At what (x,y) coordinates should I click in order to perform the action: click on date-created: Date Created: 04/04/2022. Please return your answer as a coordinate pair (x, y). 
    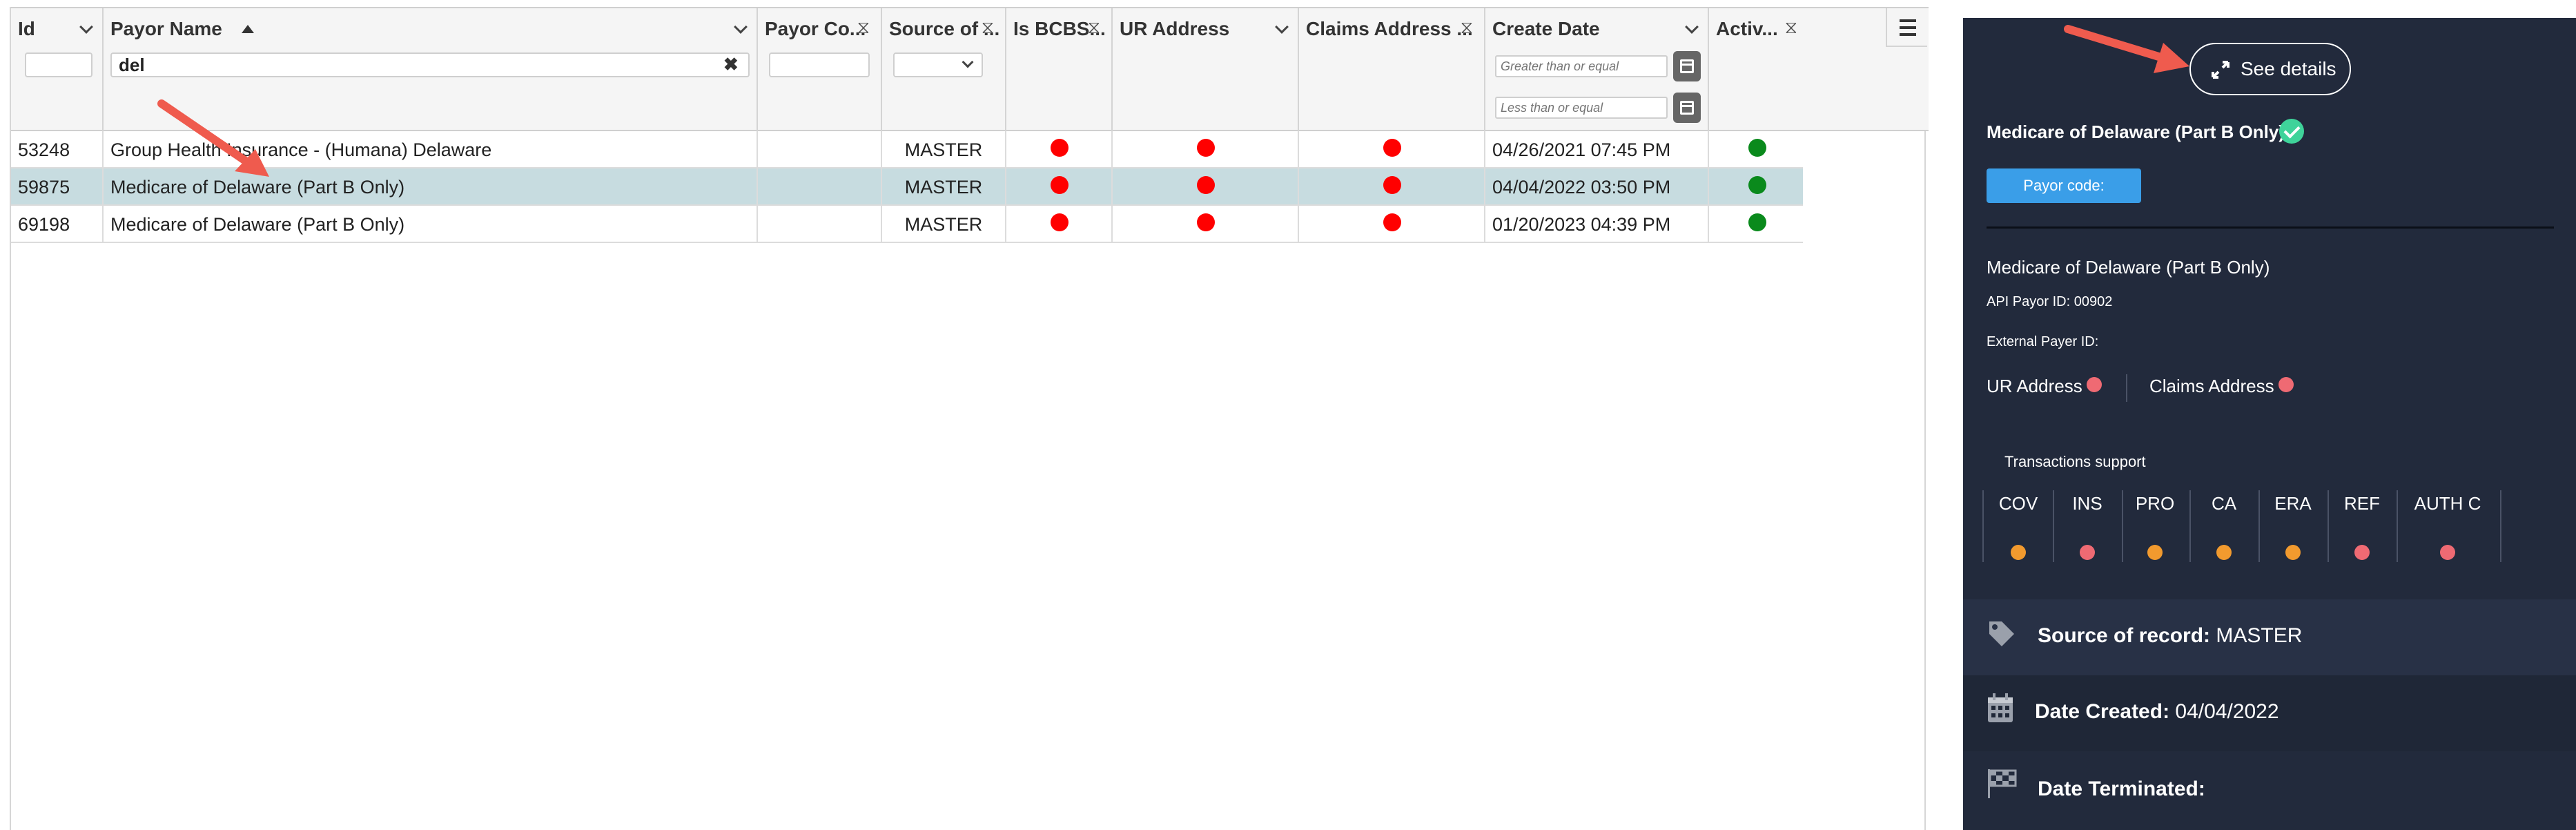
    Looking at the image, I should click on (2157, 712).